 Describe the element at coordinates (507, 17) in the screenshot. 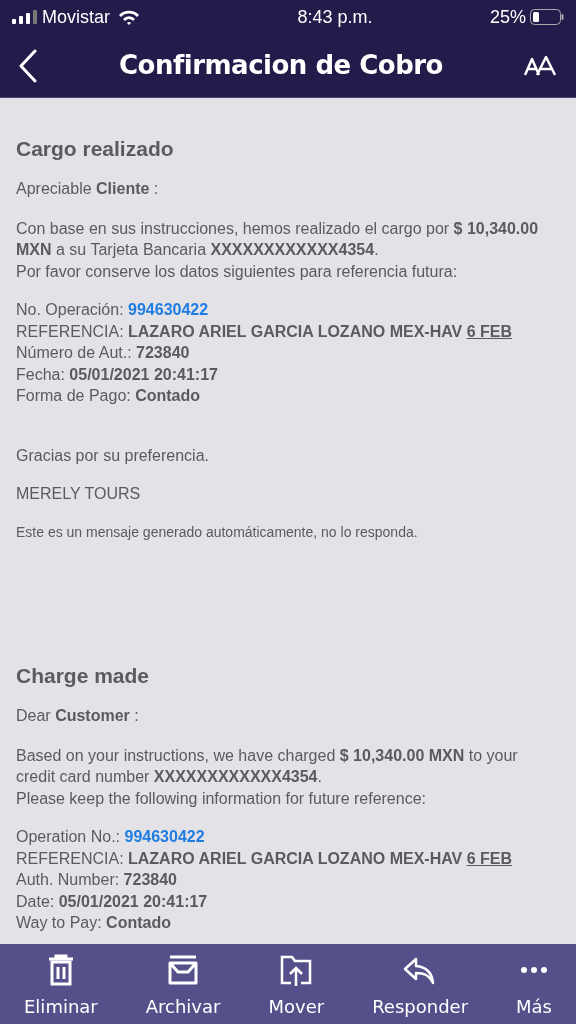

I see `battery-percent: 25%` at that location.